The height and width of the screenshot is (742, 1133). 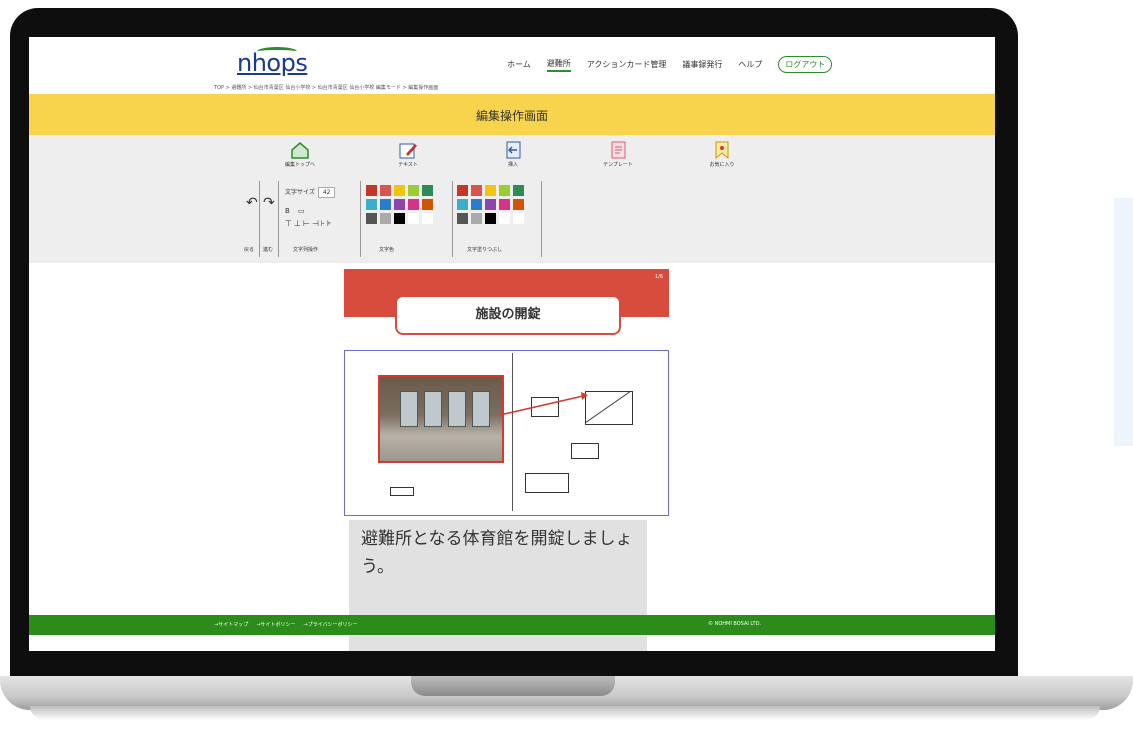 What do you see at coordinates (268, 250) in the screenshot?
I see `redo-label: 進む` at bounding box center [268, 250].